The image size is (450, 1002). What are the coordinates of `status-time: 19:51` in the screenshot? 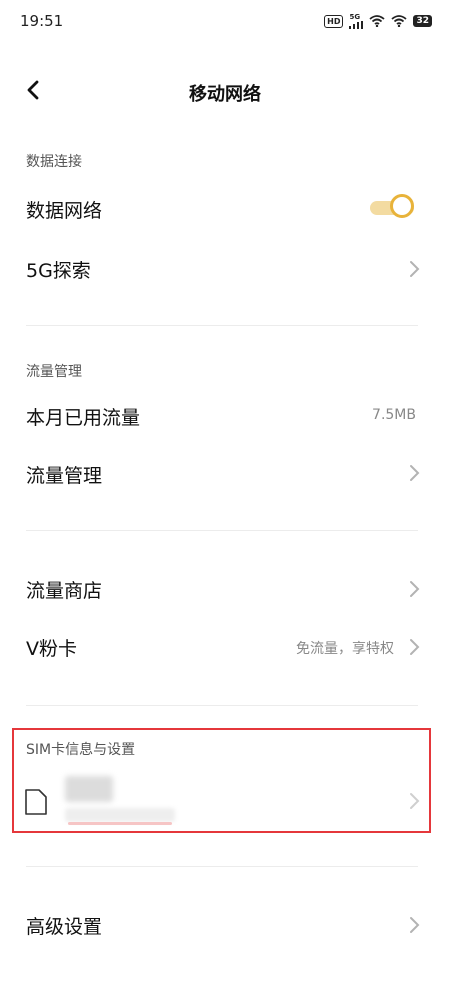 It's located at (42, 21).